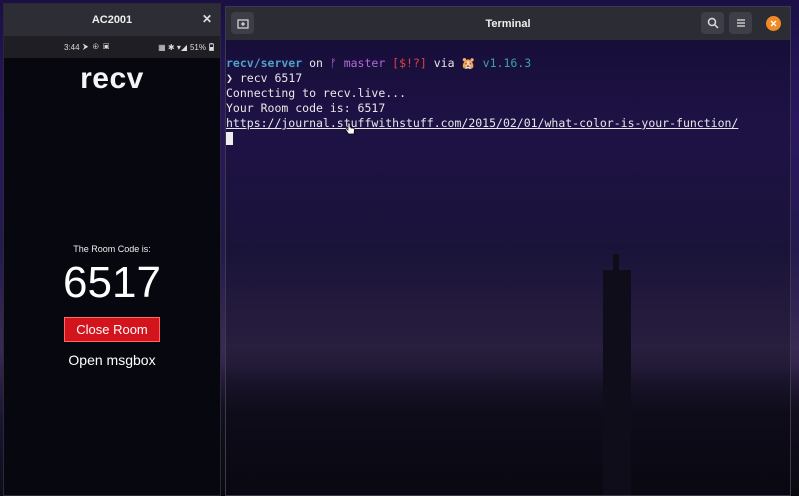  I want to click on hand-pointer-icon, so click(350, 128).